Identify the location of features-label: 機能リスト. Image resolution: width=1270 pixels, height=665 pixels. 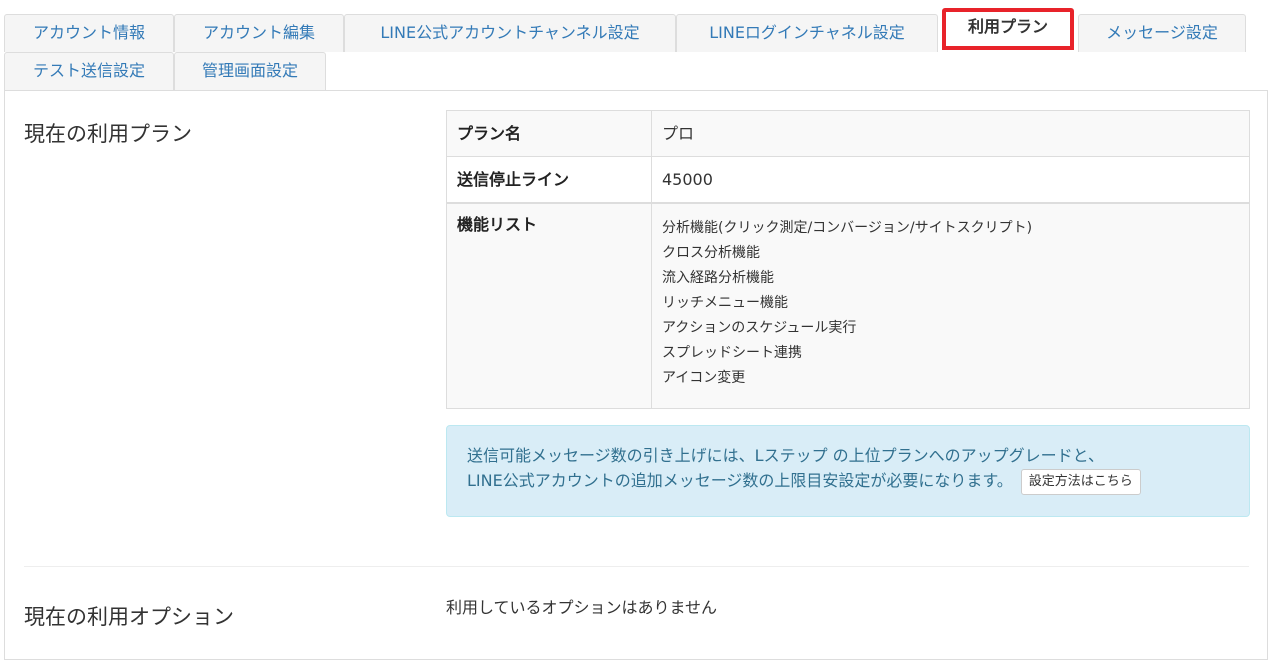
(549, 305).